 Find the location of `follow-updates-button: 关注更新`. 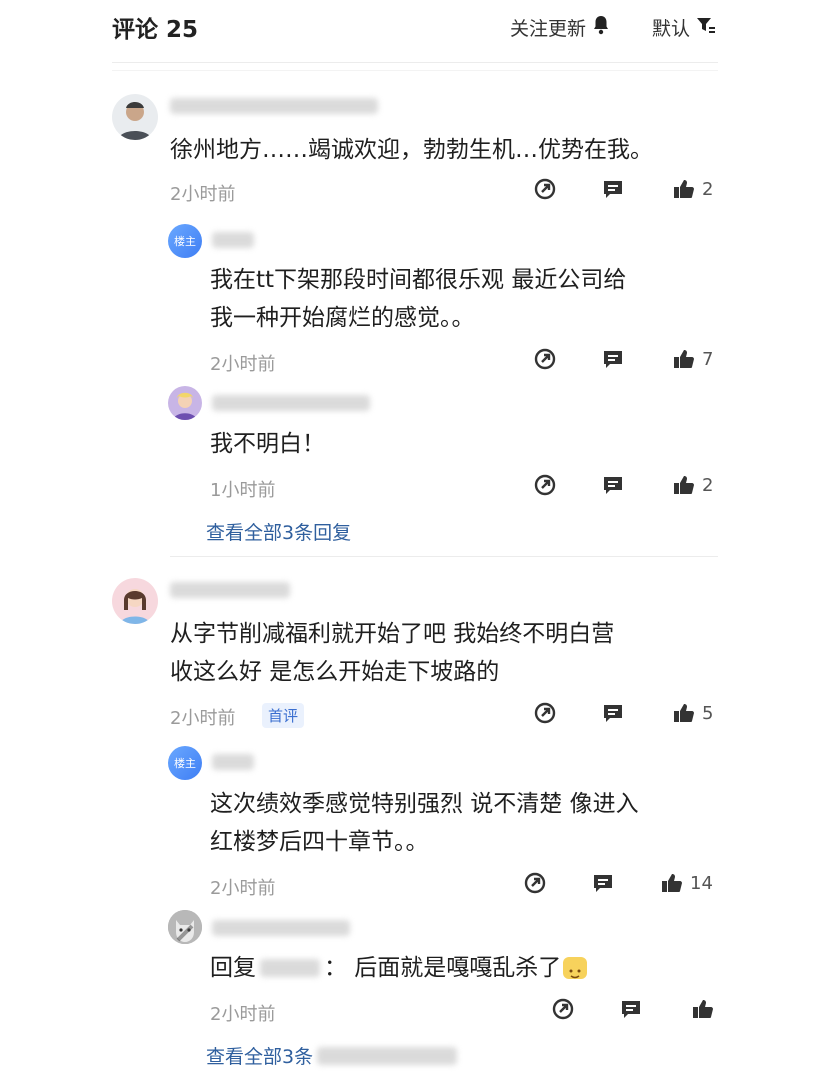

follow-updates-button: 关注更新 is located at coordinates (560, 27).